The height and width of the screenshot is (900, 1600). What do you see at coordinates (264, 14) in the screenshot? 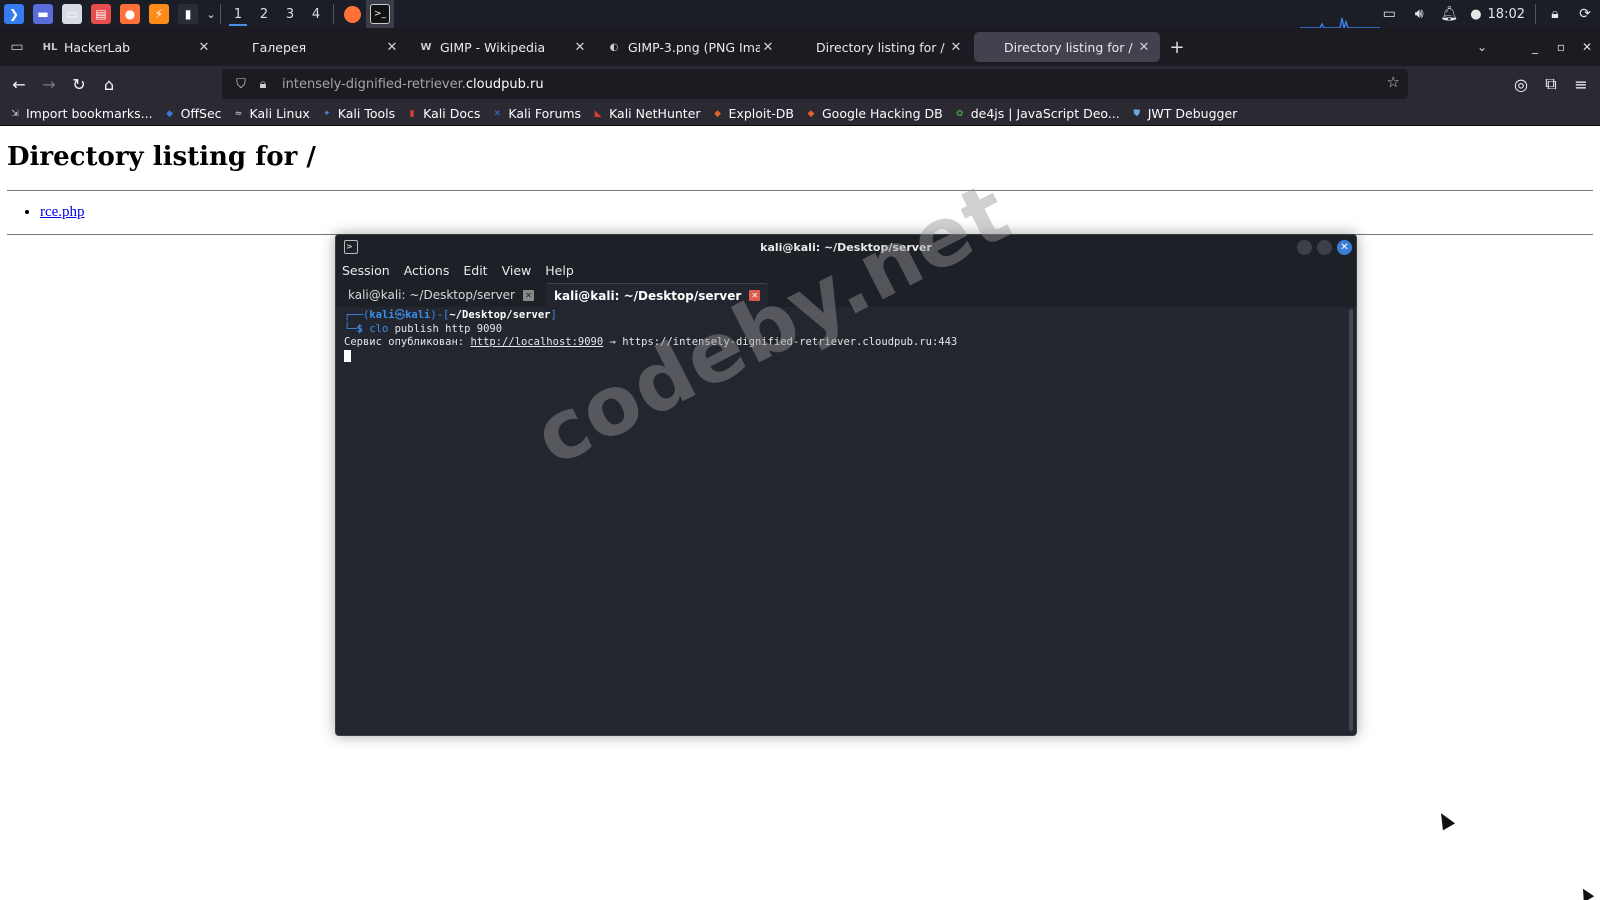
I see `workspace-2: 2` at bounding box center [264, 14].